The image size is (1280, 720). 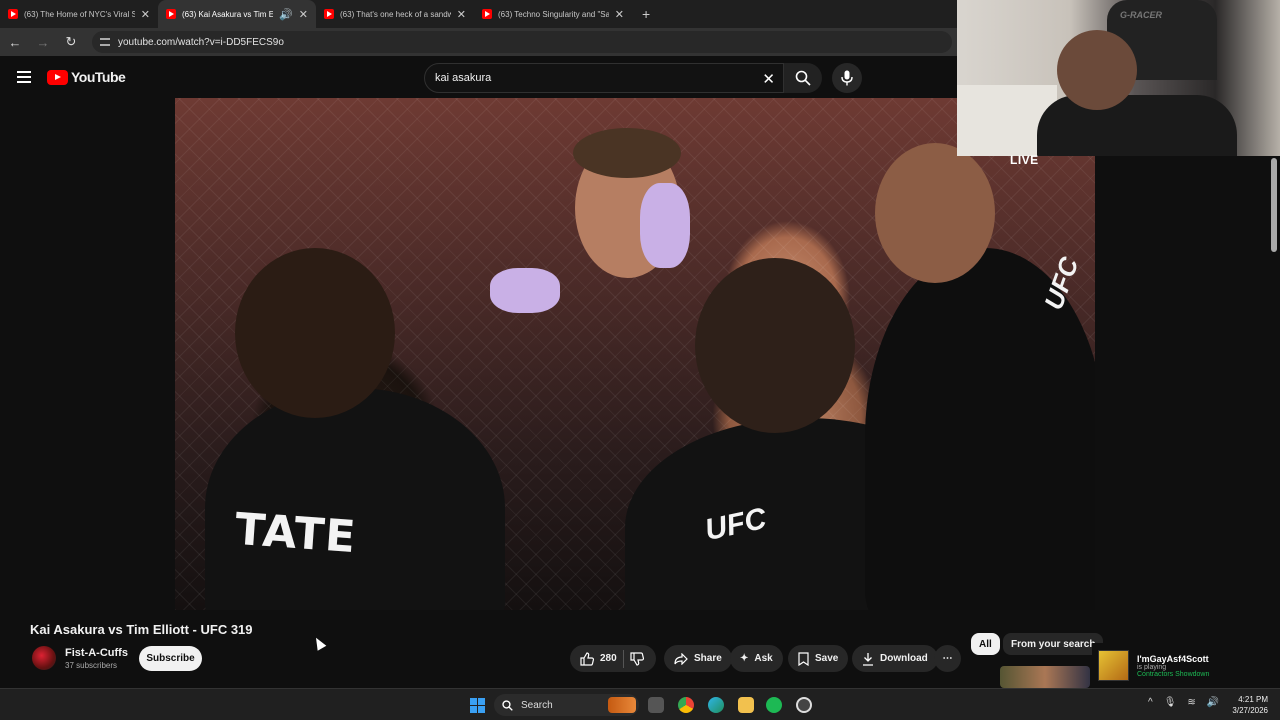 What do you see at coordinates (1150, 702) in the screenshot?
I see `chevron-up-icon: ^` at bounding box center [1150, 702].